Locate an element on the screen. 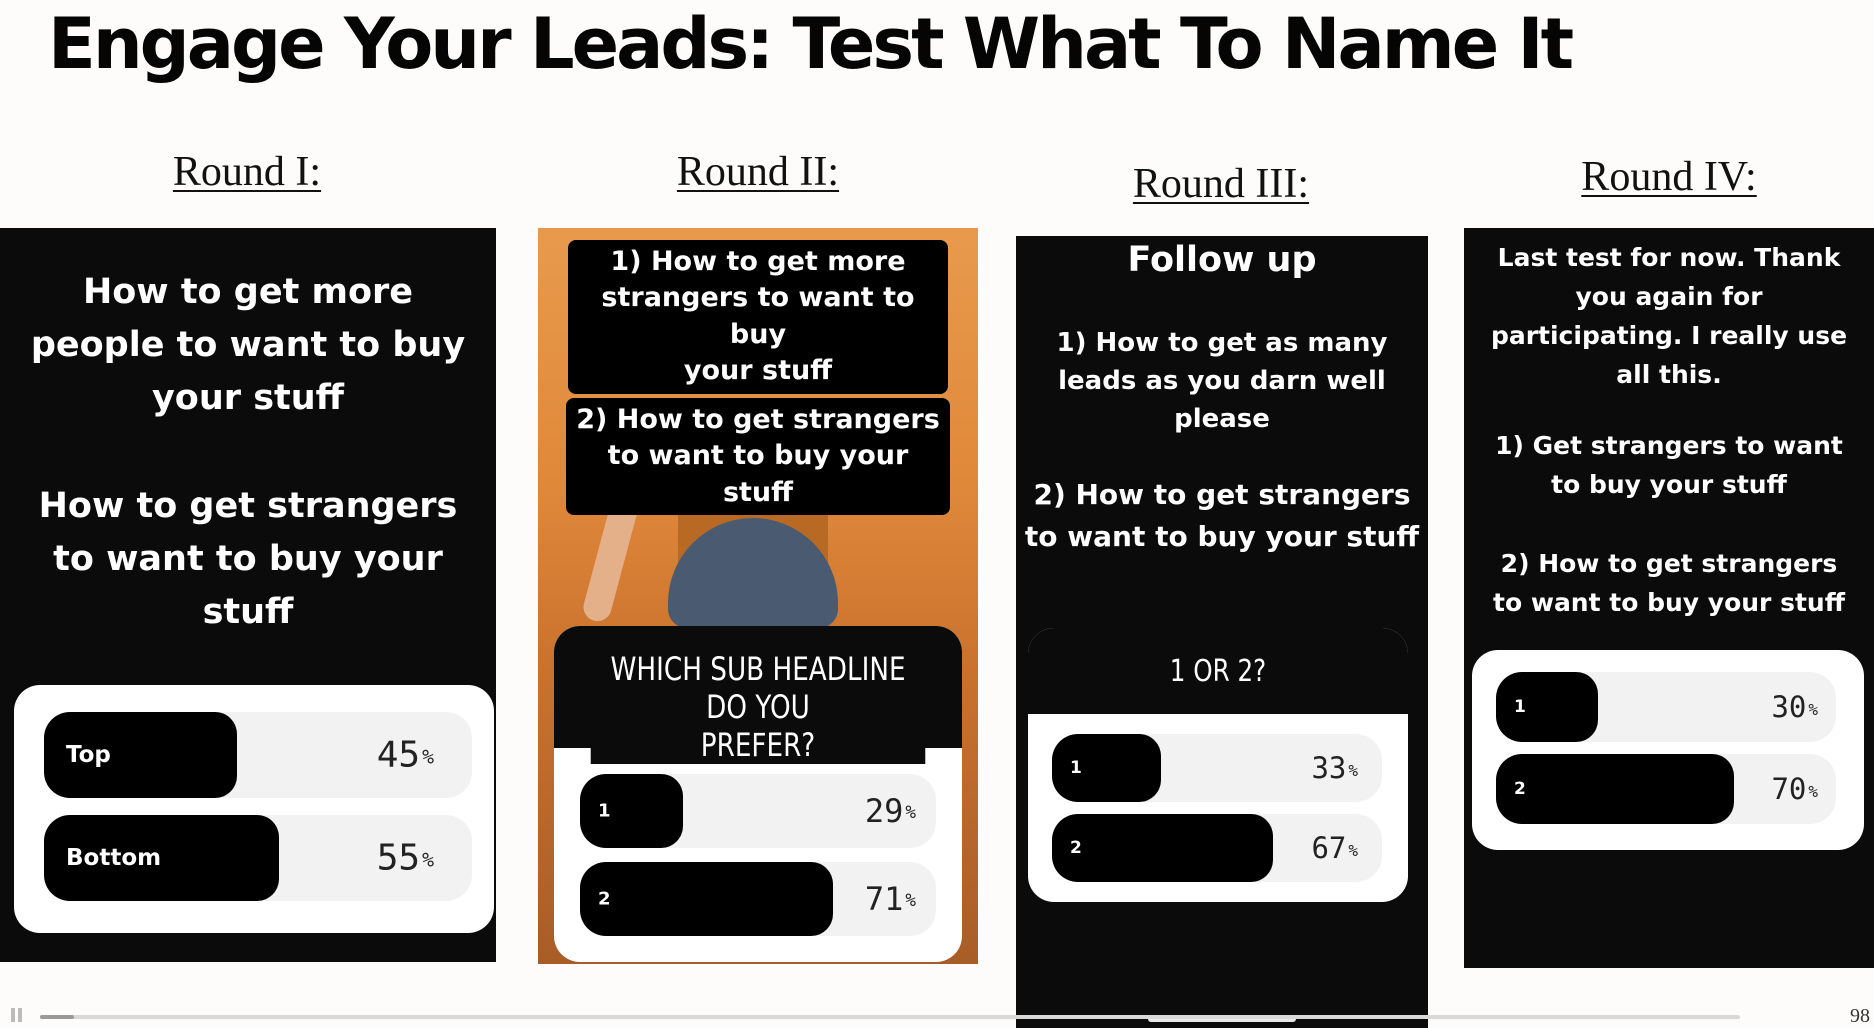 This screenshot has width=1874, height=1028. poll-option-bottom: Bottom 55% is located at coordinates (258, 858).